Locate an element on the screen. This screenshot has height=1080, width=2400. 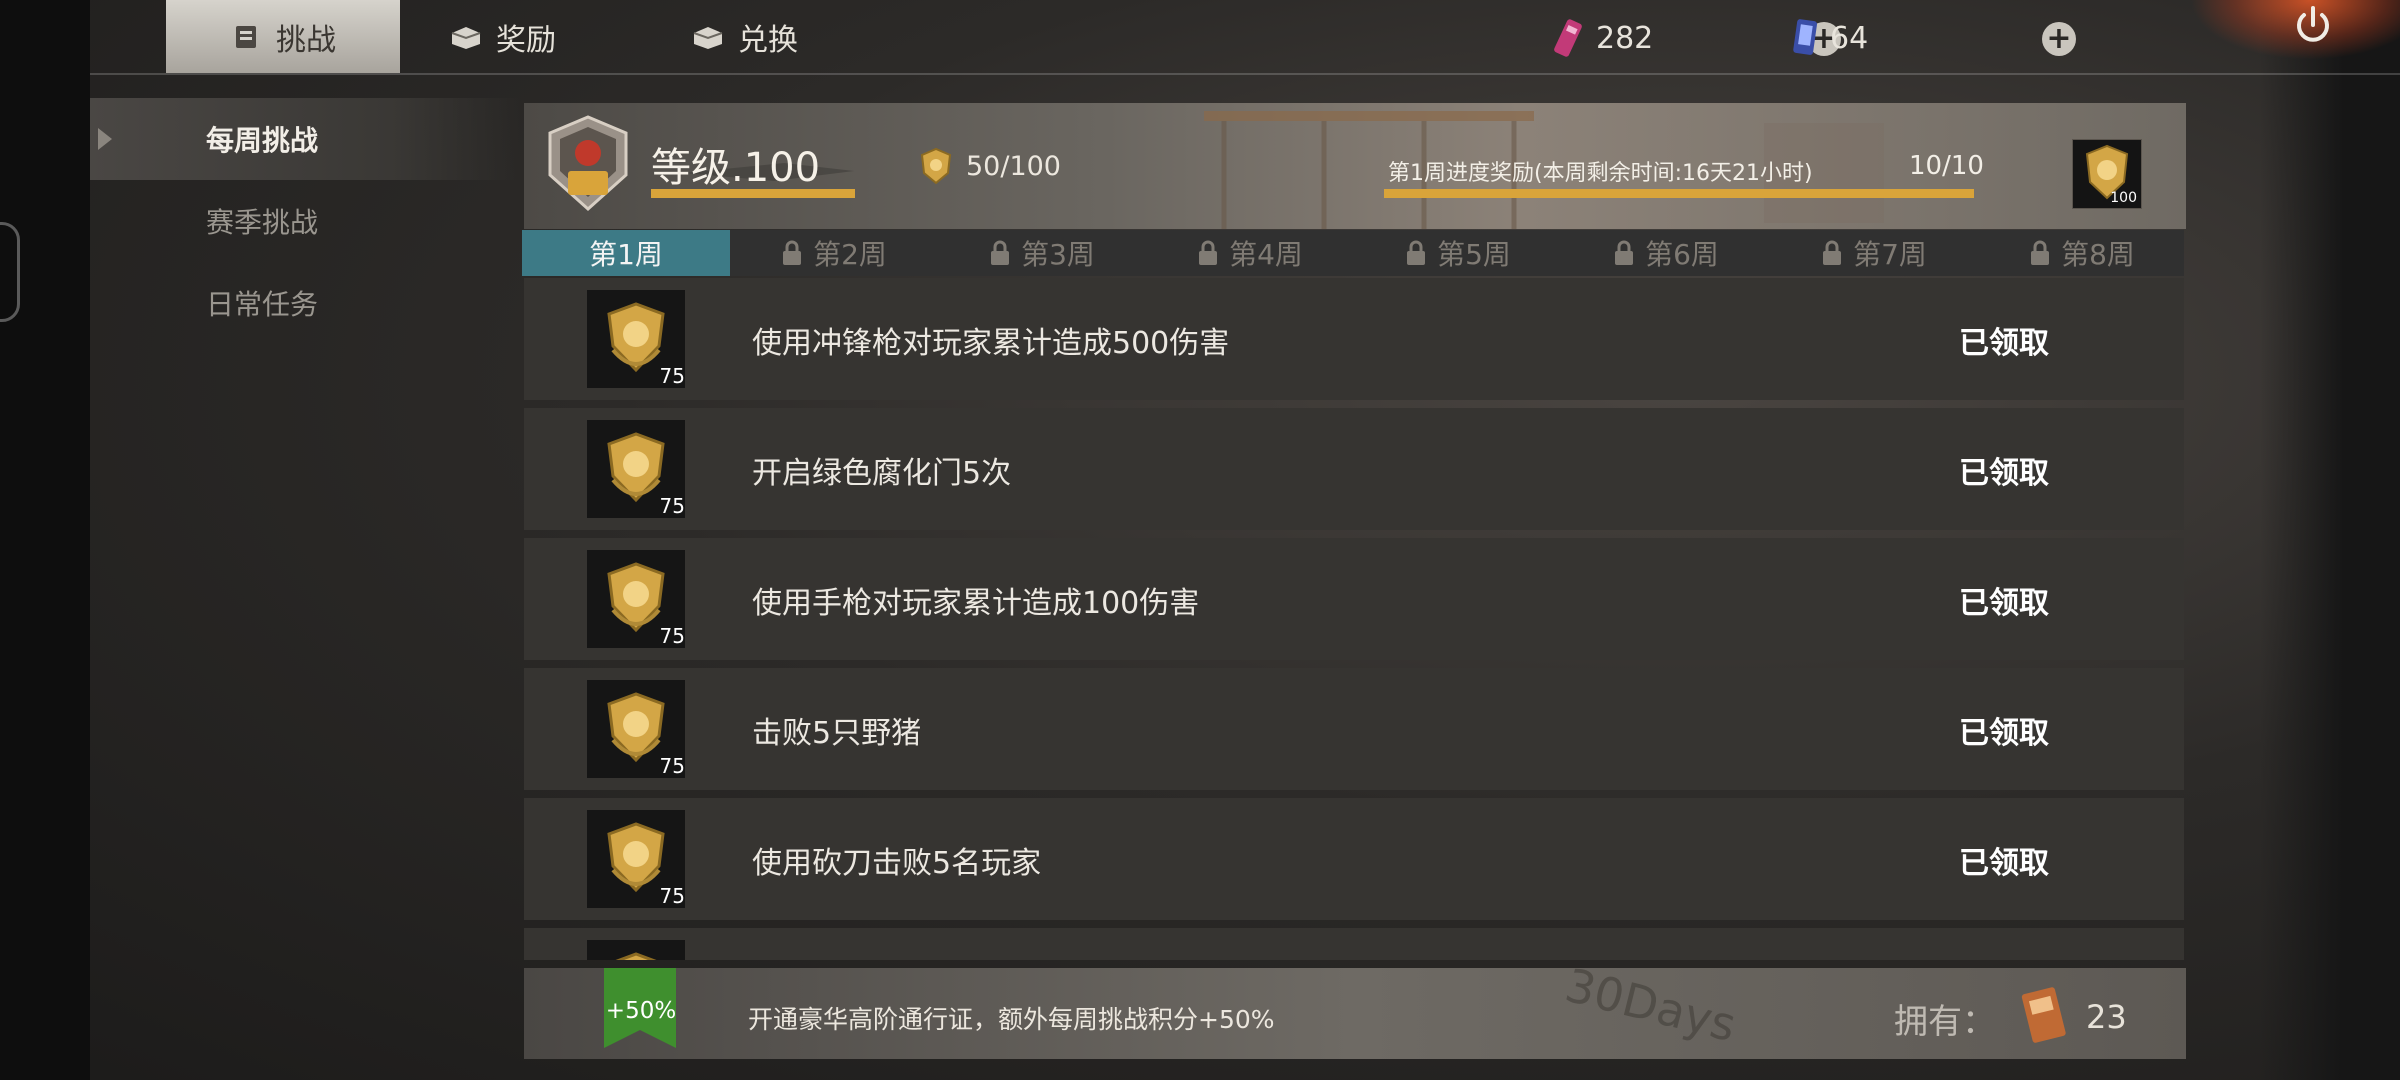
own-label: 拥有： is located at coordinates (1945, 1022).